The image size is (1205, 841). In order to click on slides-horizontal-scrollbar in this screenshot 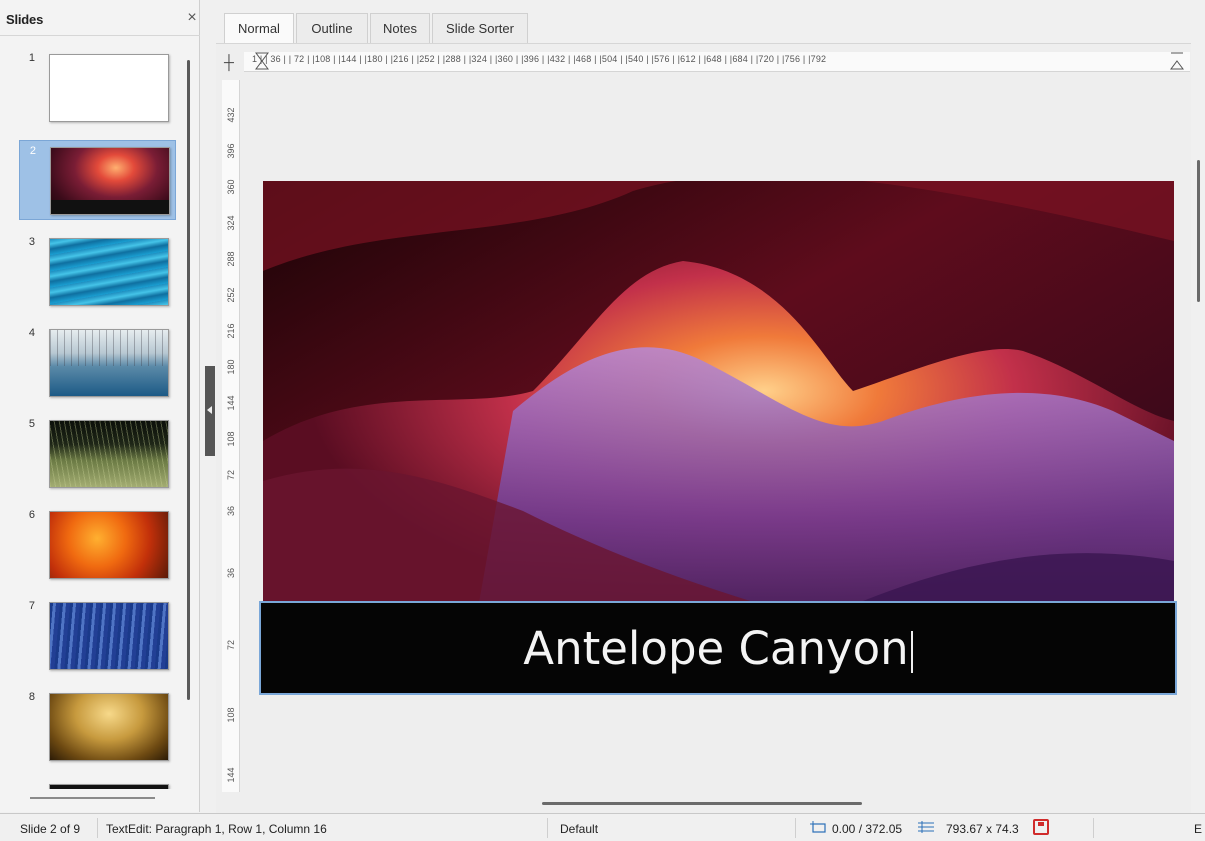, I will do `click(92, 798)`.